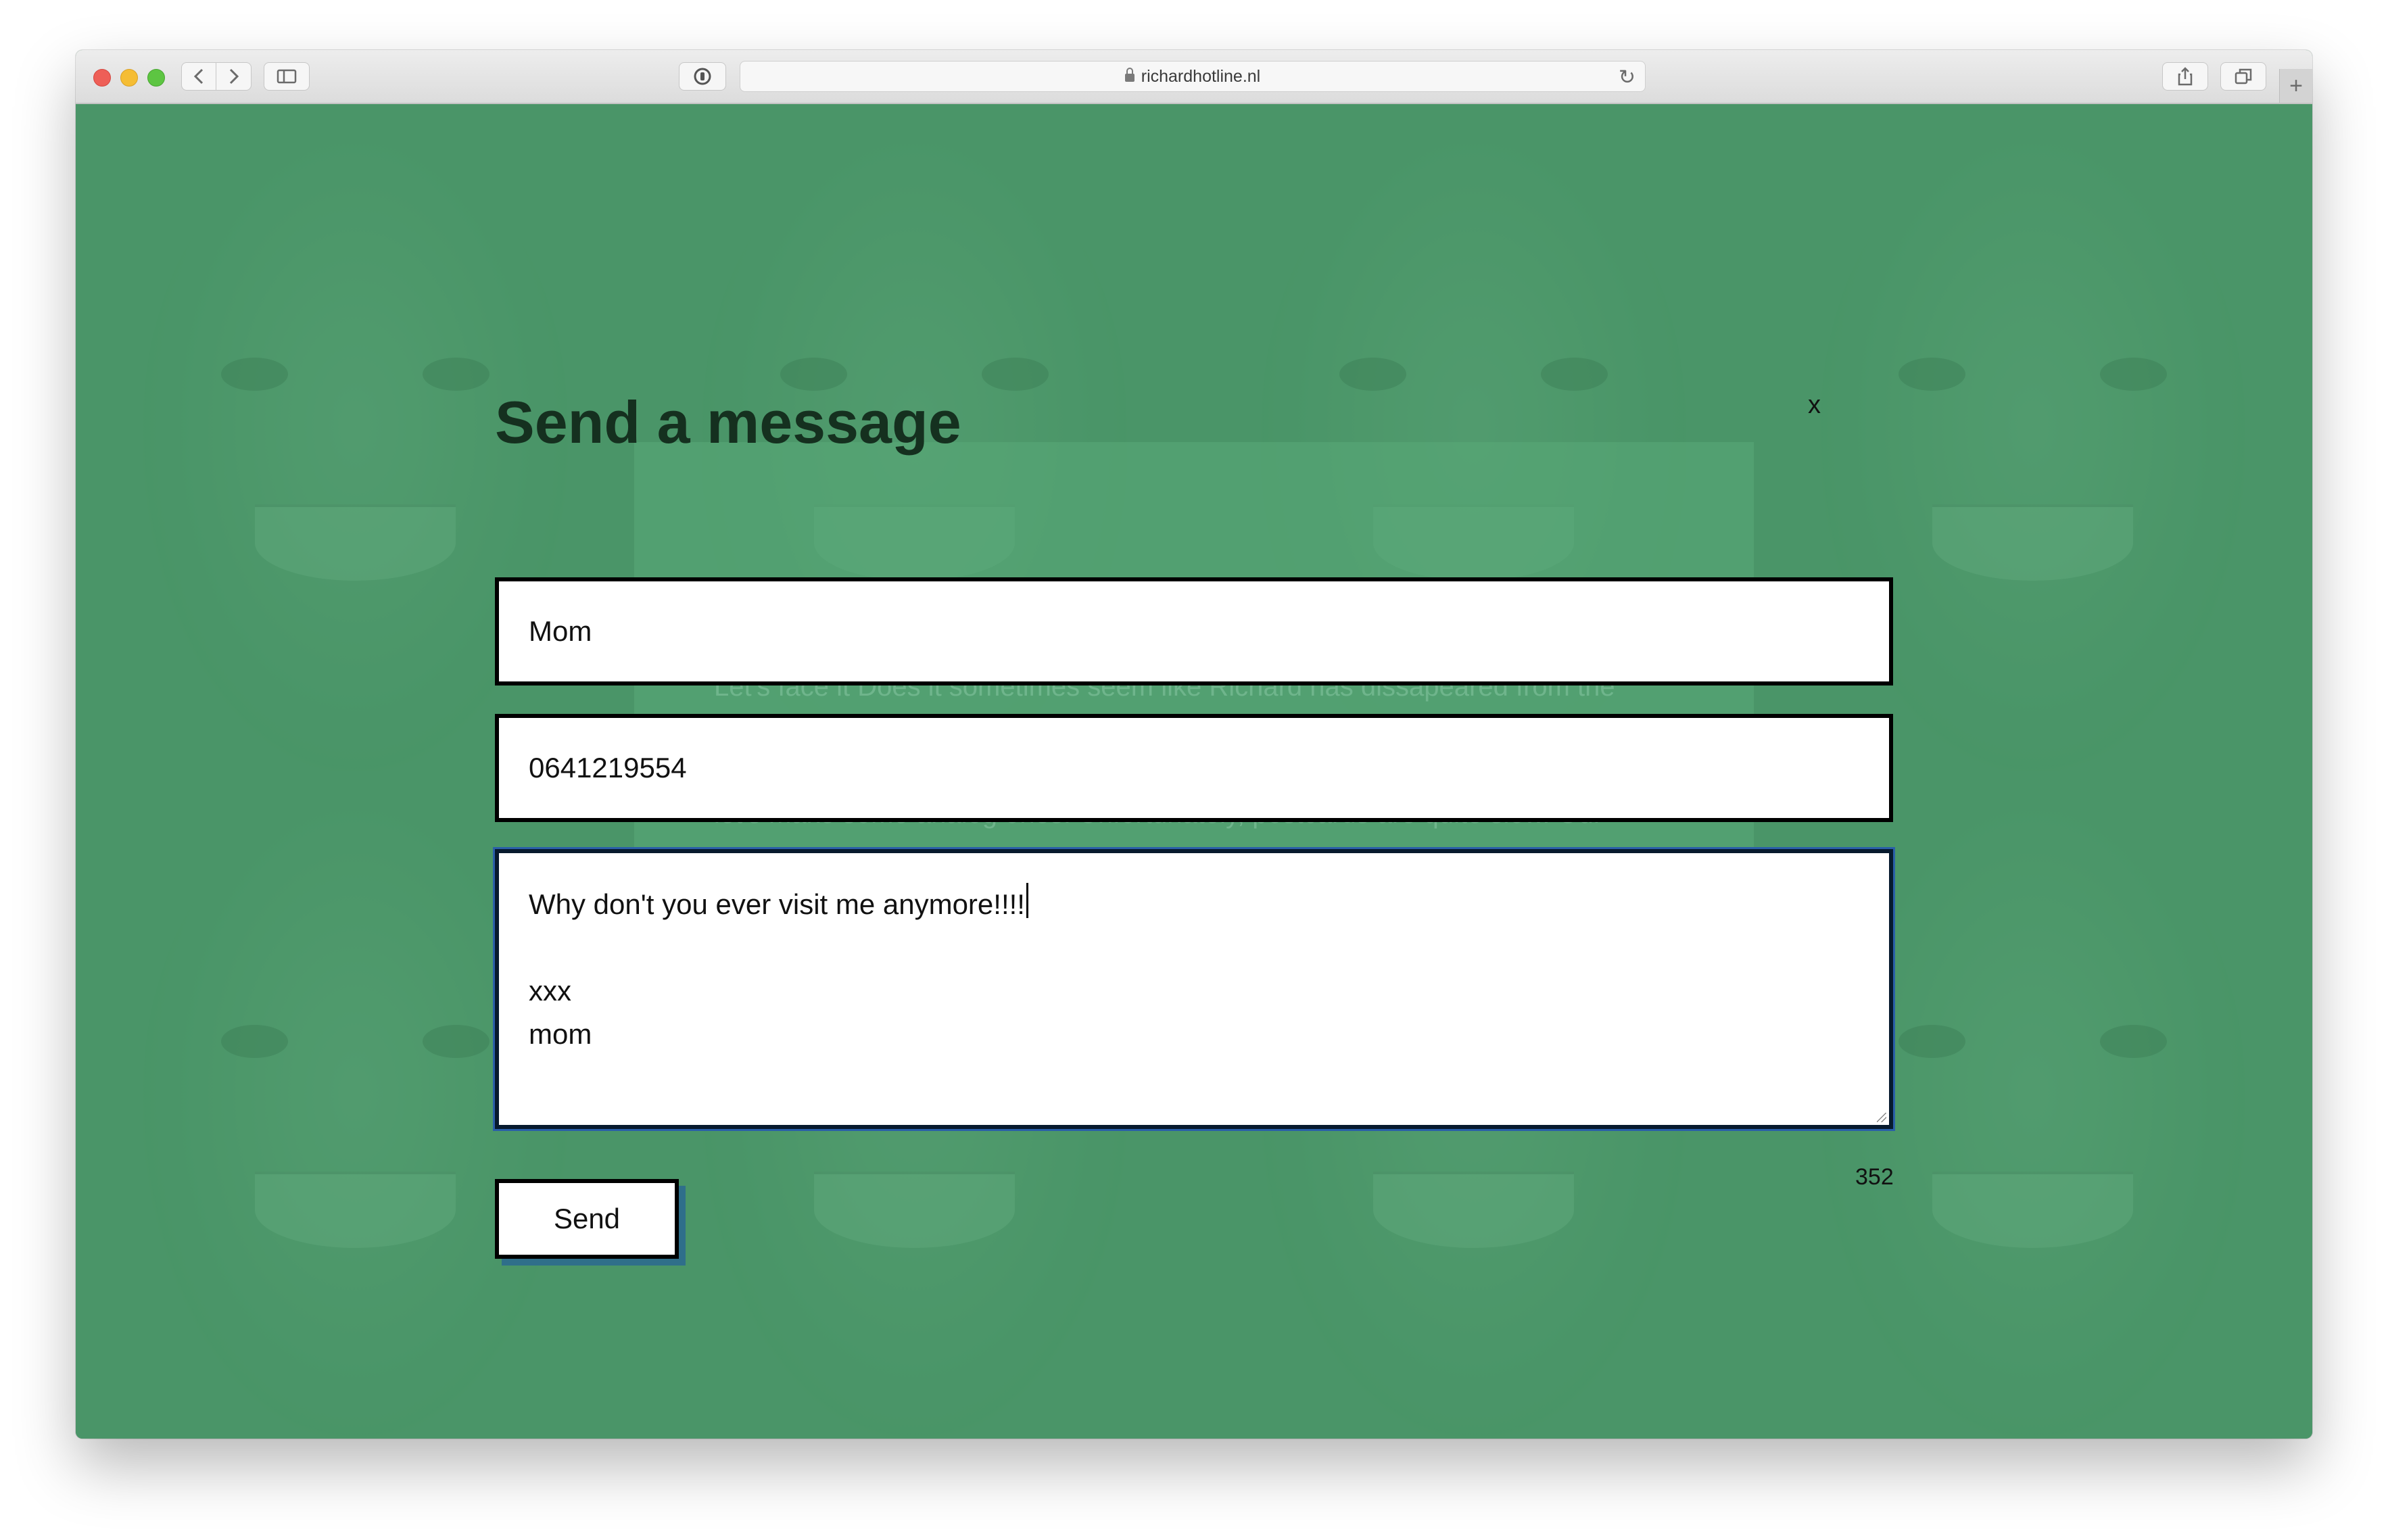 The image size is (2388, 1540). I want to click on sidebar-toggle-button, so click(287, 76).